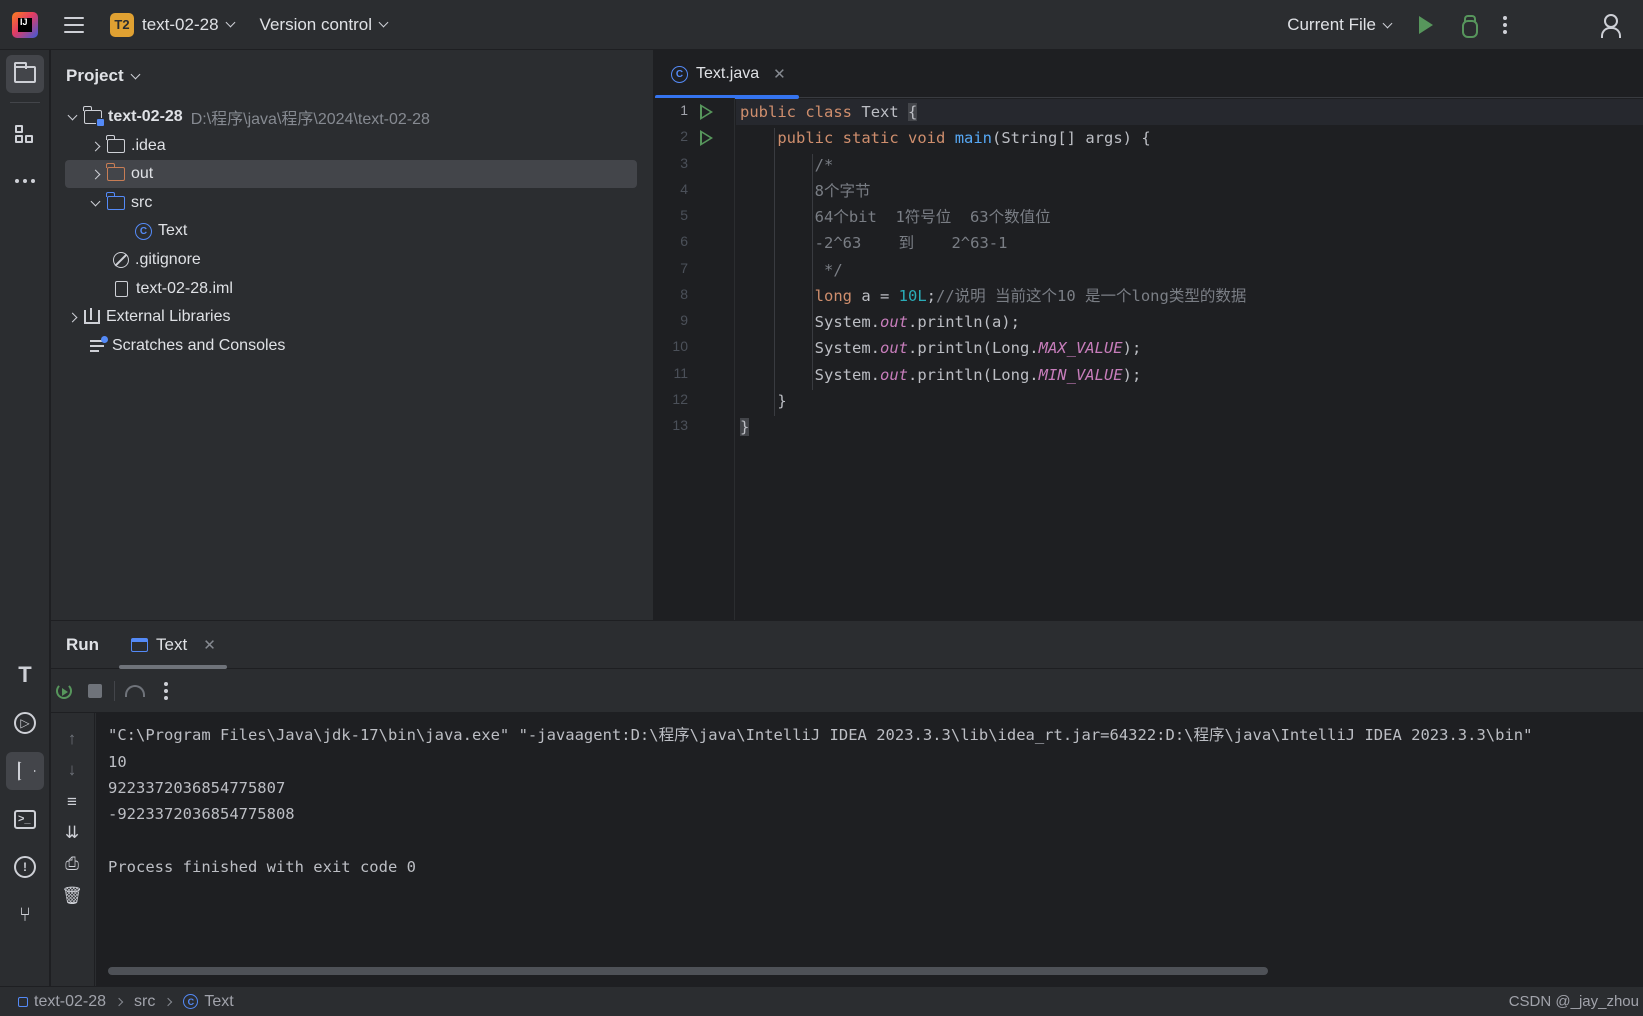 This screenshot has width=1643, height=1016. What do you see at coordinates (218, 1002) in the screenshot?
I see `breadcrumb-text: Text` at bounding box center [218, 1002].